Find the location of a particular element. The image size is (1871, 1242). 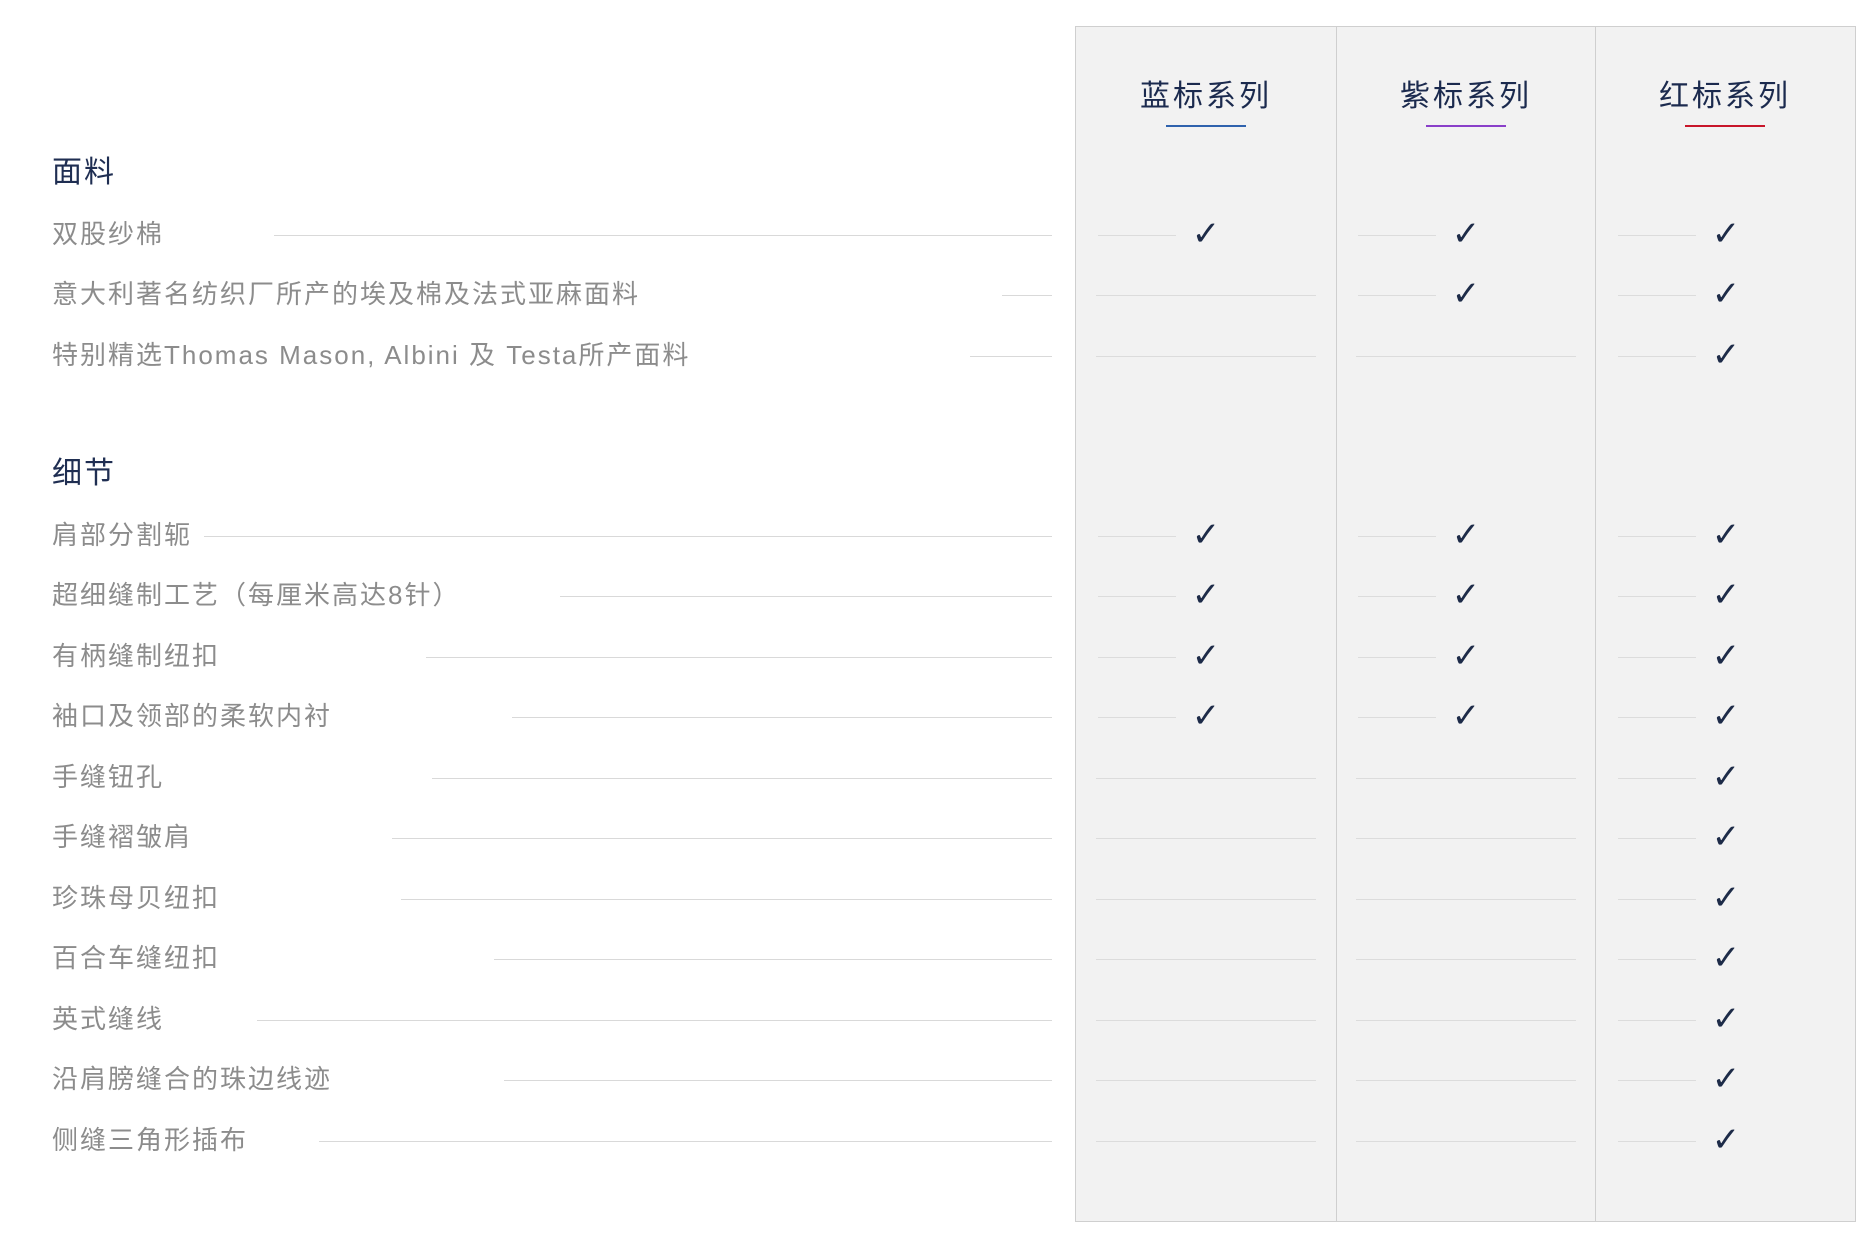

feature-row: 特别精选Thomas Mason, Albini 及 Testa所产面料 ✓ is located at coordinates (935, 355).